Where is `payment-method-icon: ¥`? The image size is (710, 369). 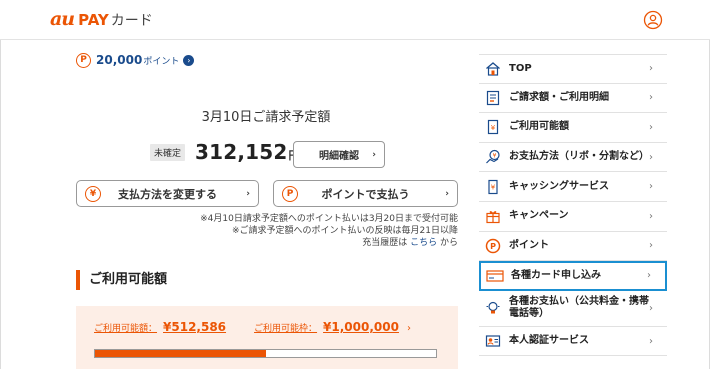 payment-method-icon: ¥ is located at coordinates (493, 157).